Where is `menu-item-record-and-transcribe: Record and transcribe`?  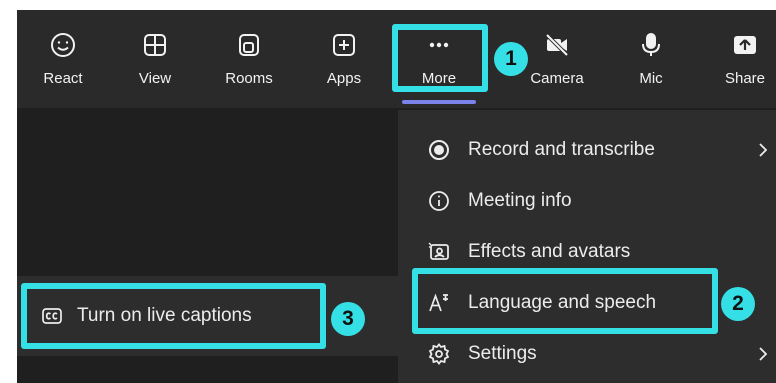
menu-item-record-and-transcribe: Record and transcribe is located at coordinates (587, 150).